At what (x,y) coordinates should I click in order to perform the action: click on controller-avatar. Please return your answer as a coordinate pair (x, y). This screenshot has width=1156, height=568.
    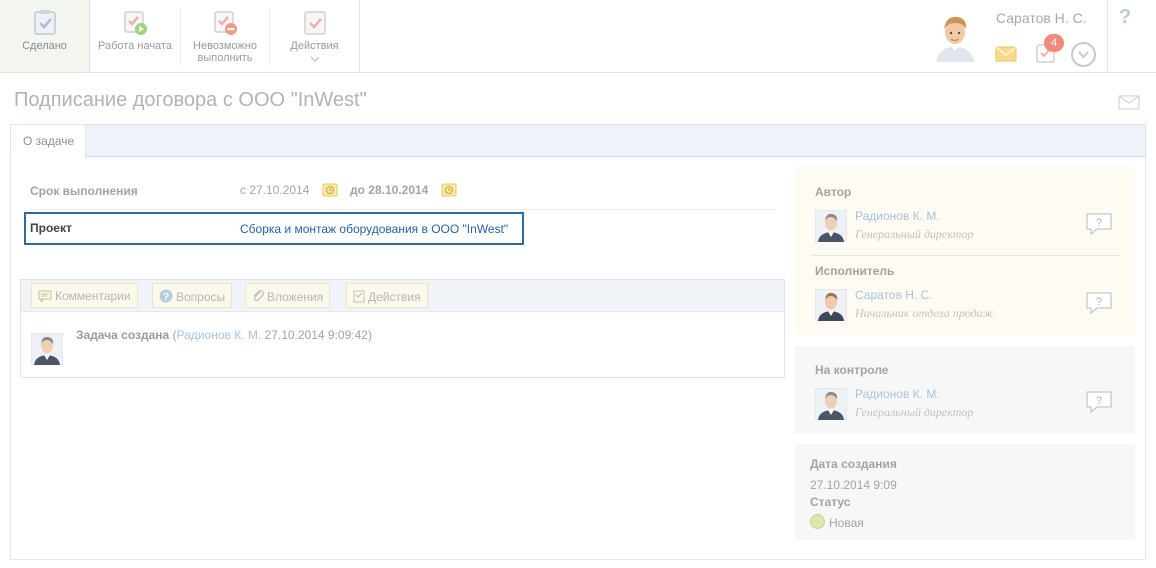
    Looking at the image, I should click on (831, 404).